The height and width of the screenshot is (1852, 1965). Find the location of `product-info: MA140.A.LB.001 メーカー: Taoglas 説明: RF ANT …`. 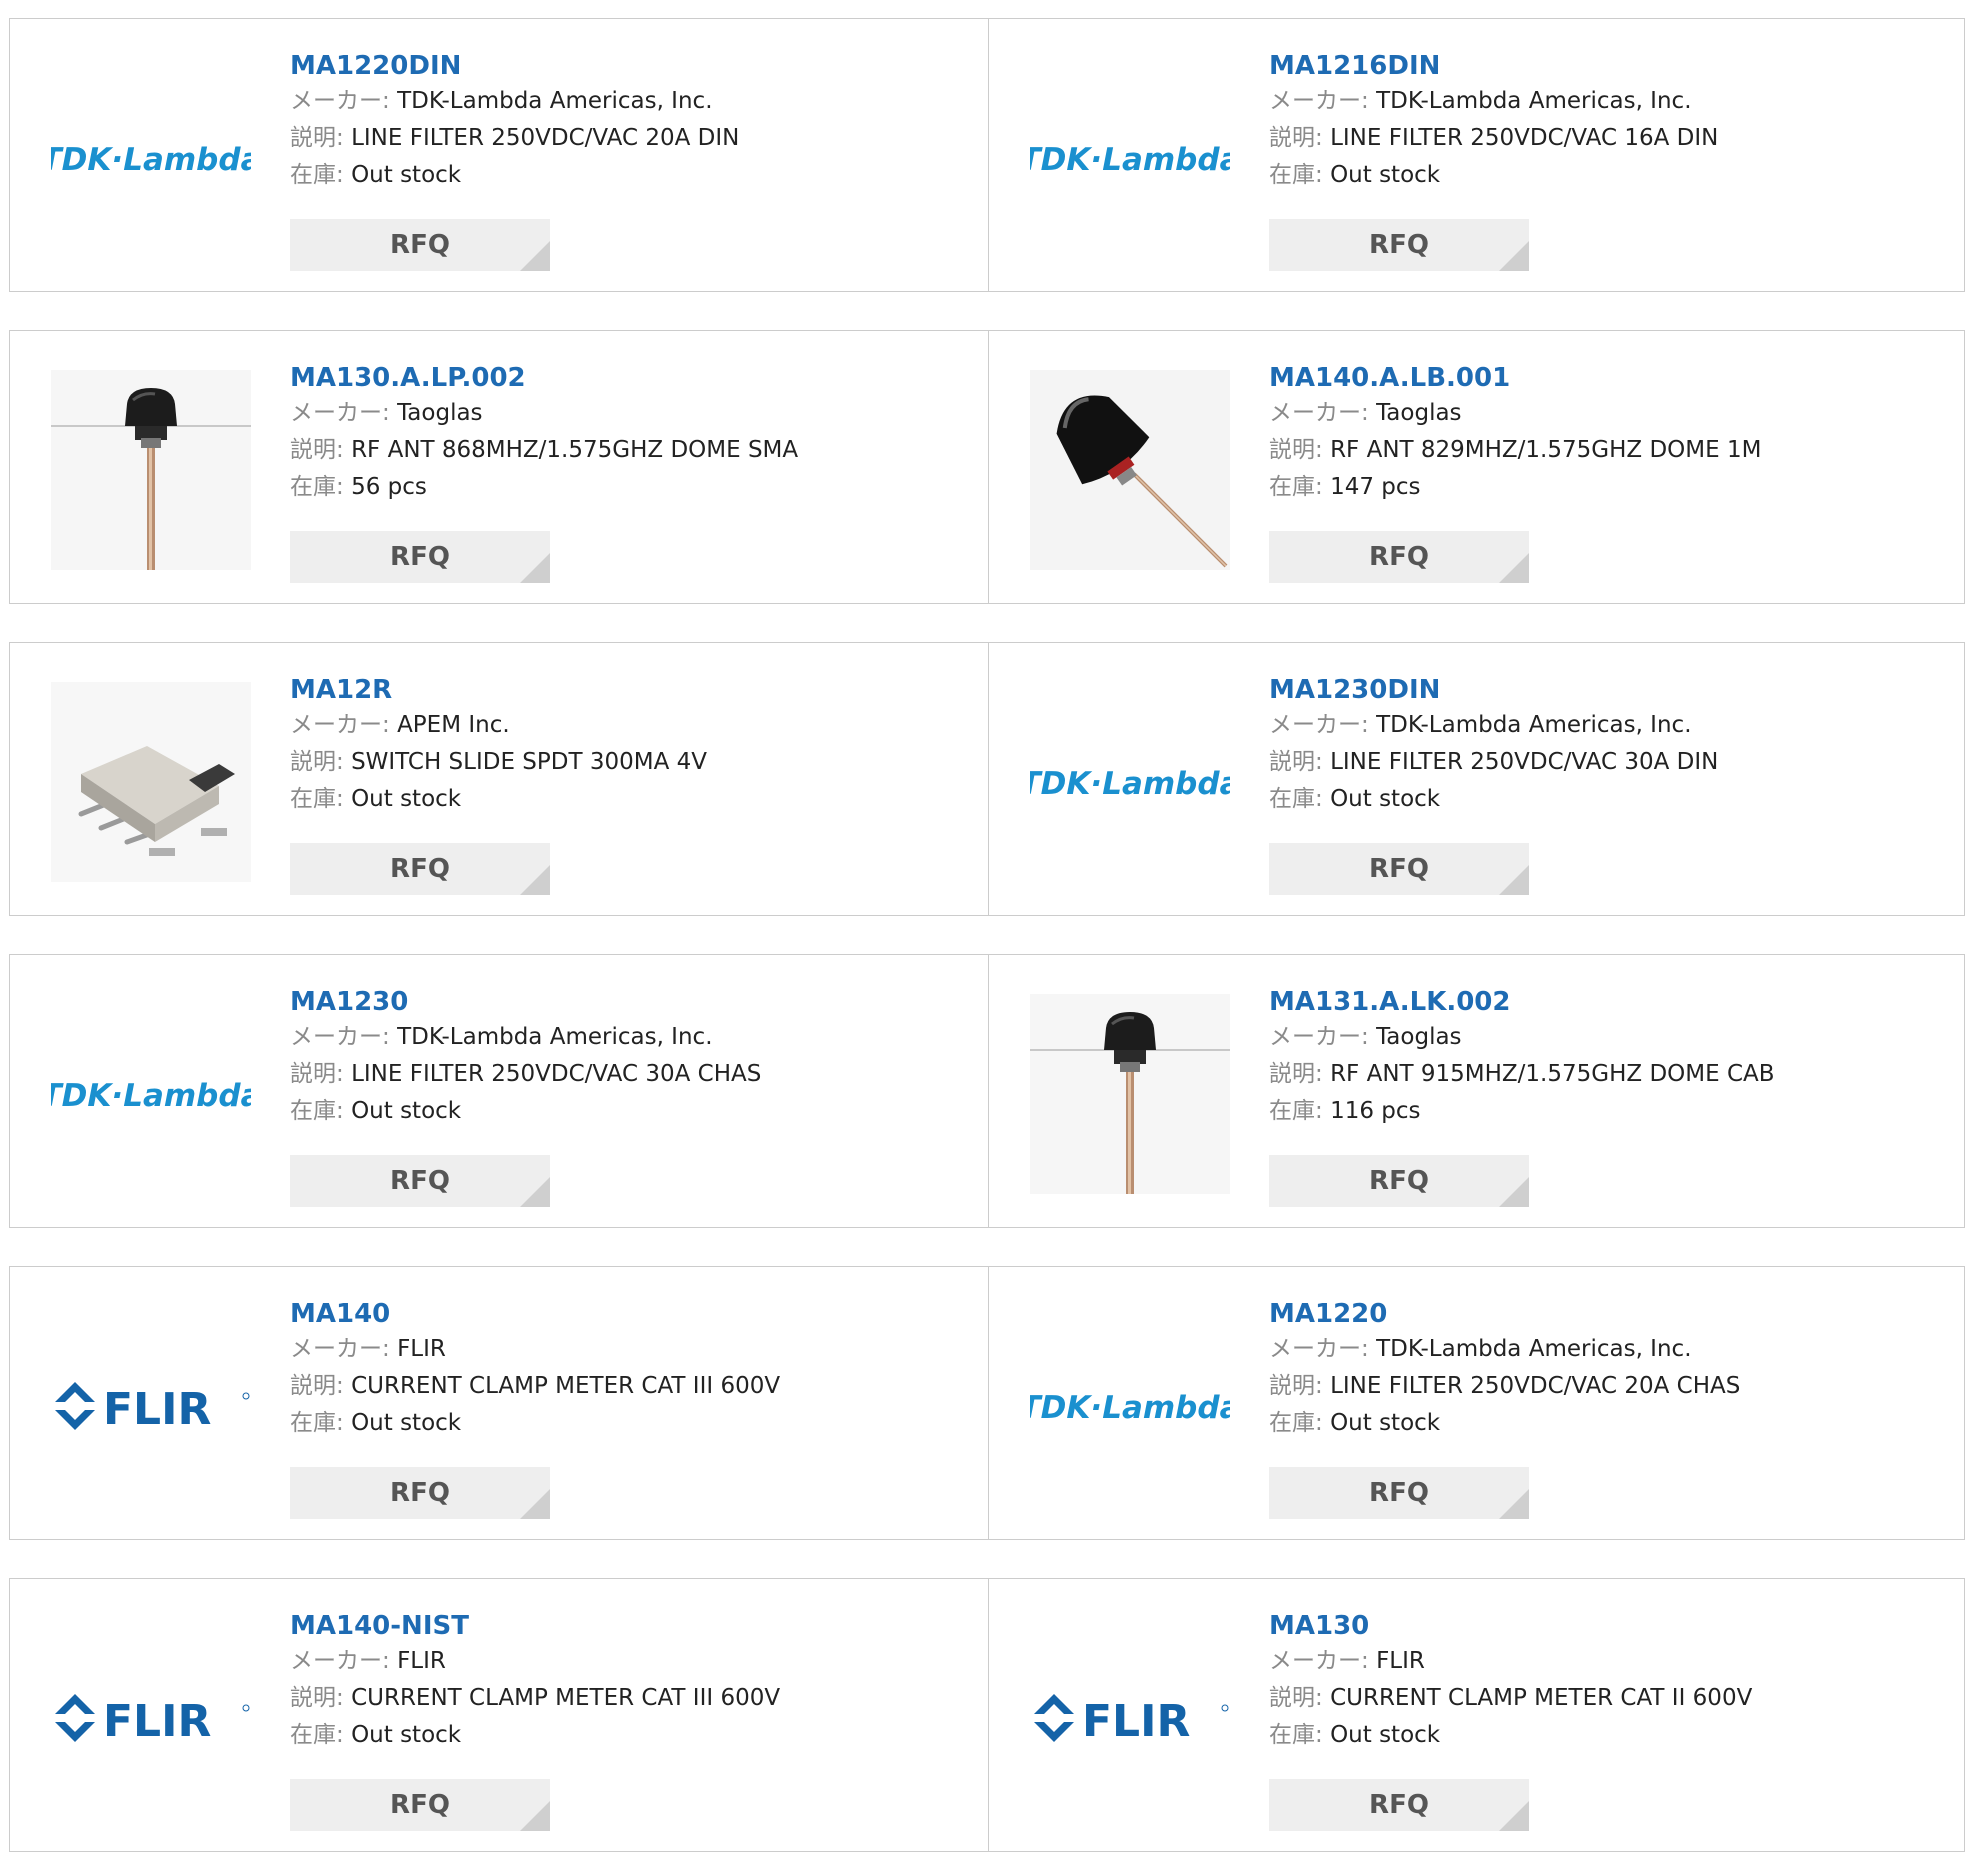

product-info: MA140.A.LB.001 メーカー: Taoglas 説明: RF ANT … is located at coordinates (1599, 433).